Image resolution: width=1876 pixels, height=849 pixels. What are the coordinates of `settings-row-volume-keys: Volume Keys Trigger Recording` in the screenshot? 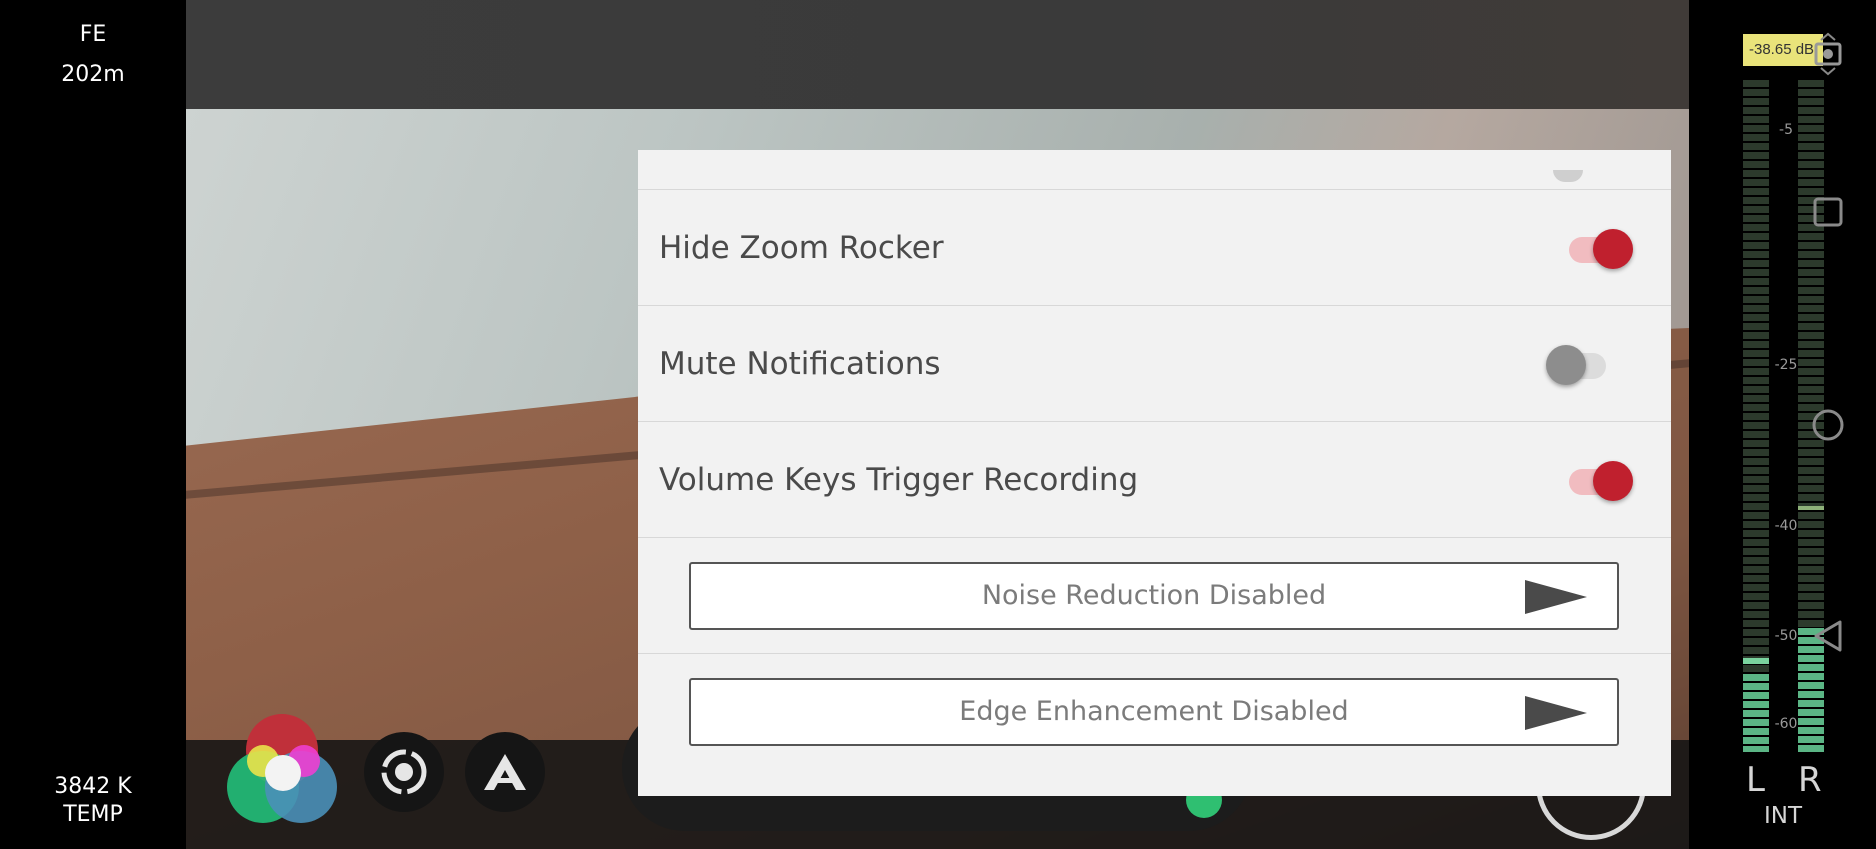 It's located at (1154, 480).